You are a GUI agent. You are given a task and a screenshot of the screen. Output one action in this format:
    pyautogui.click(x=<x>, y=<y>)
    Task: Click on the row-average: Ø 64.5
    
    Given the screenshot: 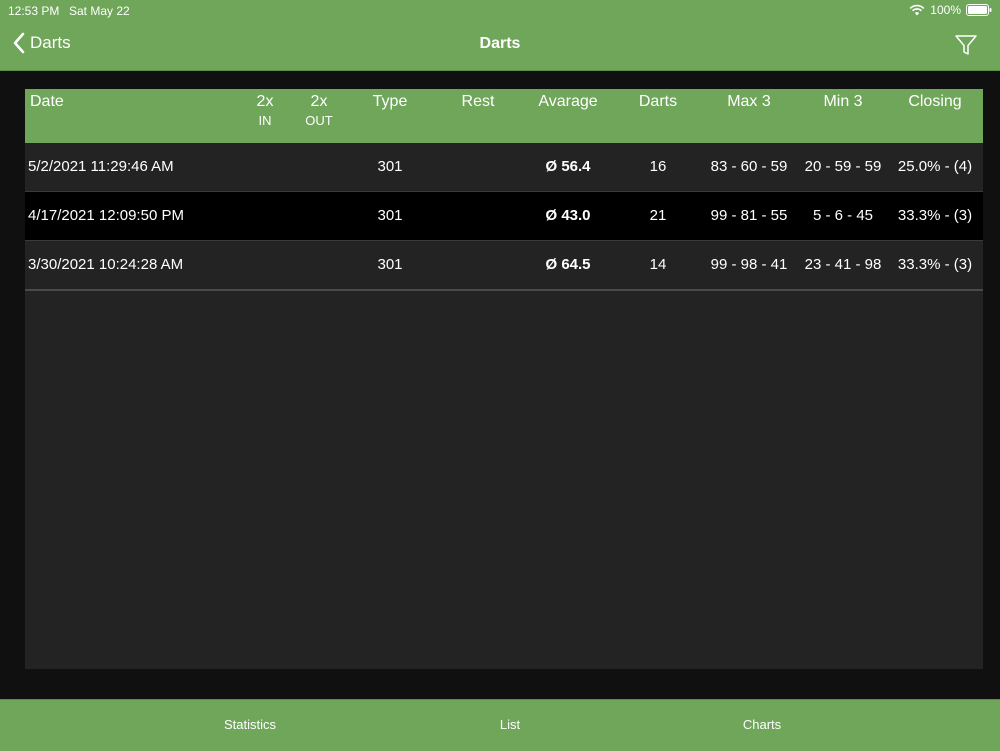 What is the action you would take?
    pyautogui.click(x=568, y=264)
    